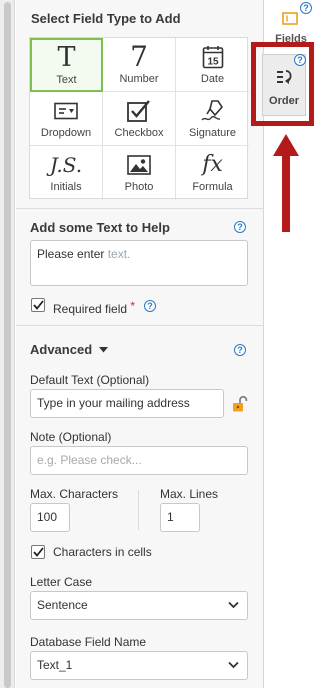 The image size is (320, 688). I want to click on tab-order: ? Order, so click(284, 85).